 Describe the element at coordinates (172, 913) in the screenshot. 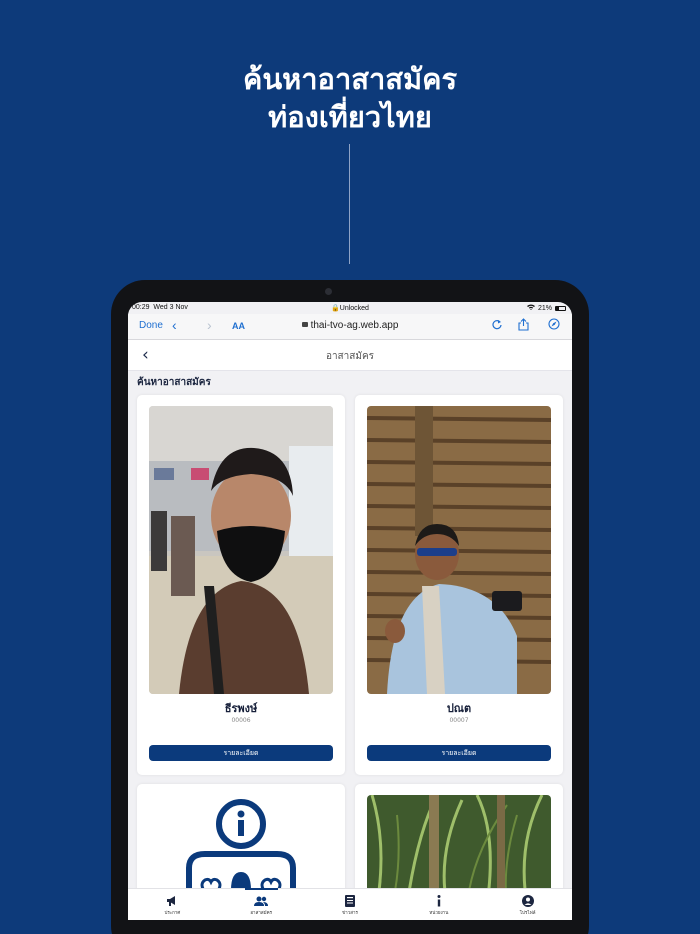

I see `tab-label: ประกาศ` at that location.